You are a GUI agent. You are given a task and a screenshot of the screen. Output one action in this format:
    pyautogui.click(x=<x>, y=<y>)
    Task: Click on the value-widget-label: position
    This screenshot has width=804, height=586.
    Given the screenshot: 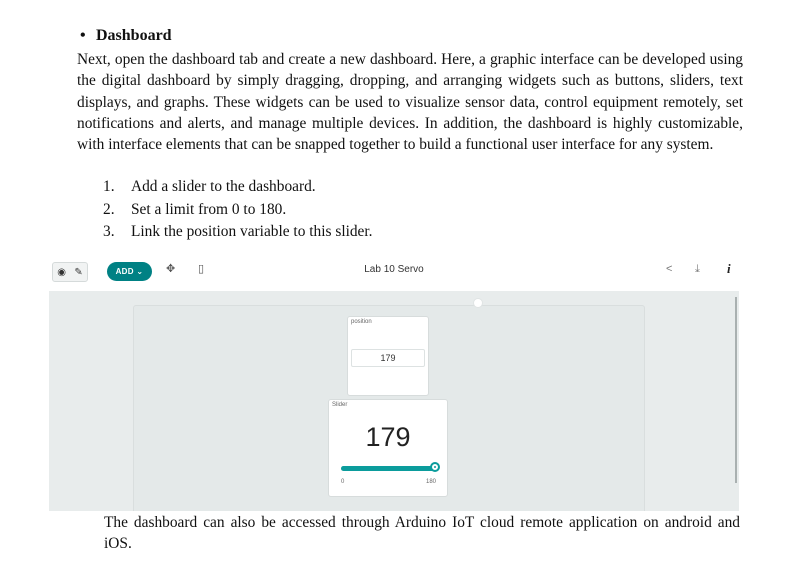 What is the action you would take?
    pyautogui.click(x=361, y=322)
    